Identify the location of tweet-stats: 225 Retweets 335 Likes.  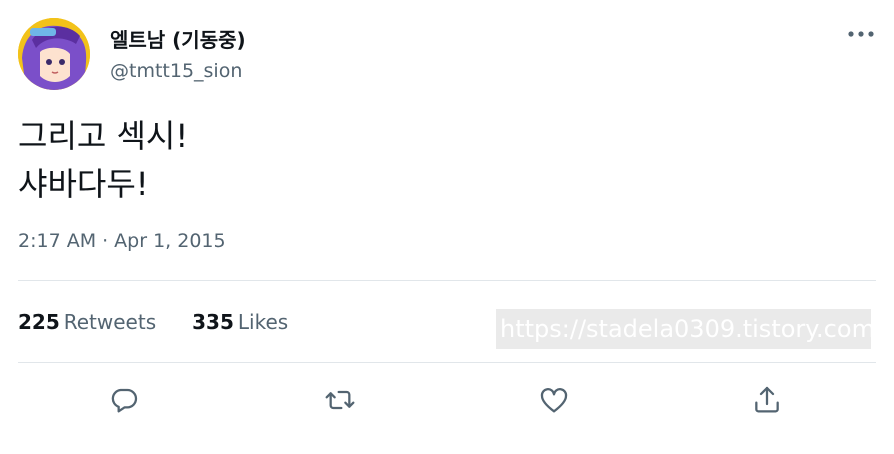
(153, 322).